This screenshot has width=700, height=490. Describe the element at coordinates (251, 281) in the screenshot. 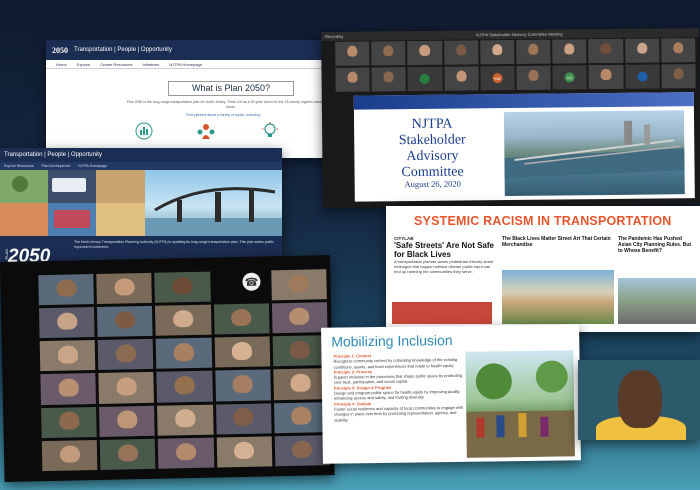

I see `phone-call-tile: ☎` at that location.